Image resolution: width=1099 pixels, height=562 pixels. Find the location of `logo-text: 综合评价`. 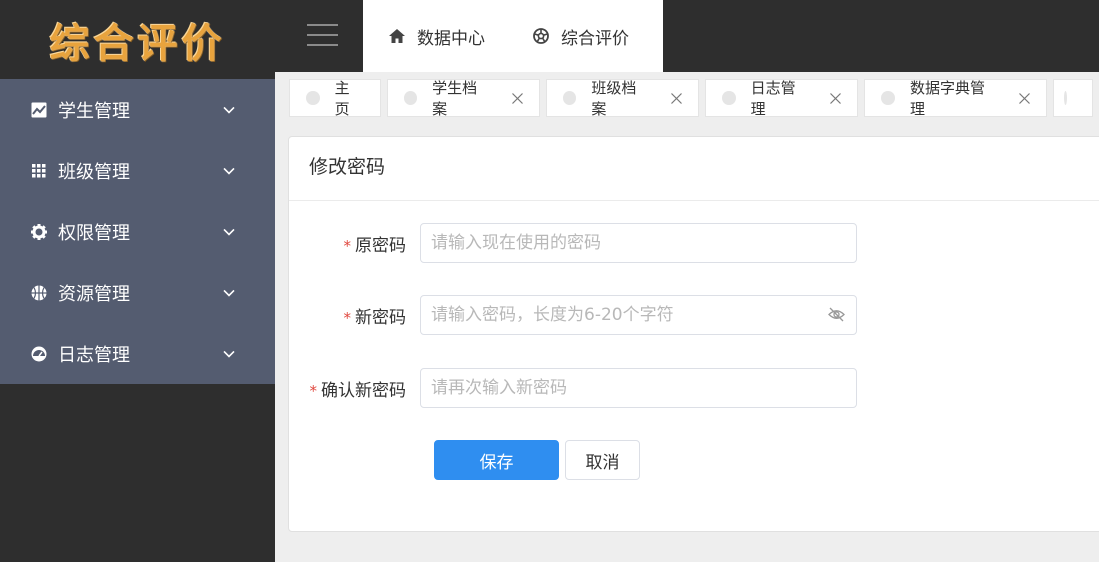

logo-text: 综合评价 is located at coordinates (137, 43).